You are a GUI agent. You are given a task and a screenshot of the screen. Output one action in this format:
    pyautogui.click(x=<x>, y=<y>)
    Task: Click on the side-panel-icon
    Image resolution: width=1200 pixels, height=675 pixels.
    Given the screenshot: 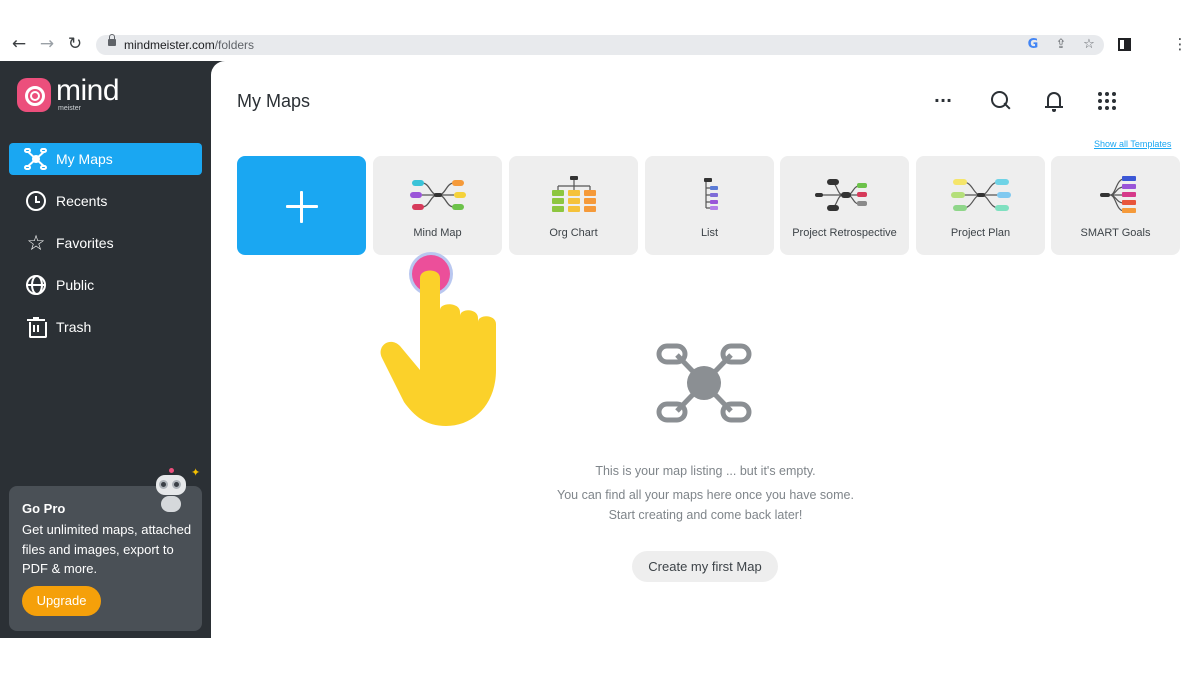 What is the action you would take?
    pyautogui.click(x=1124, y=44)
    